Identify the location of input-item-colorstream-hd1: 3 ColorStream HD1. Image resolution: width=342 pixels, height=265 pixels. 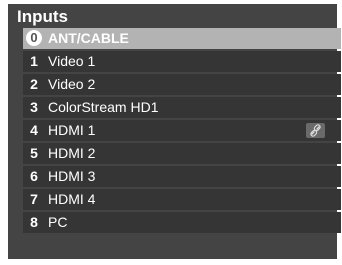
(182, 107).